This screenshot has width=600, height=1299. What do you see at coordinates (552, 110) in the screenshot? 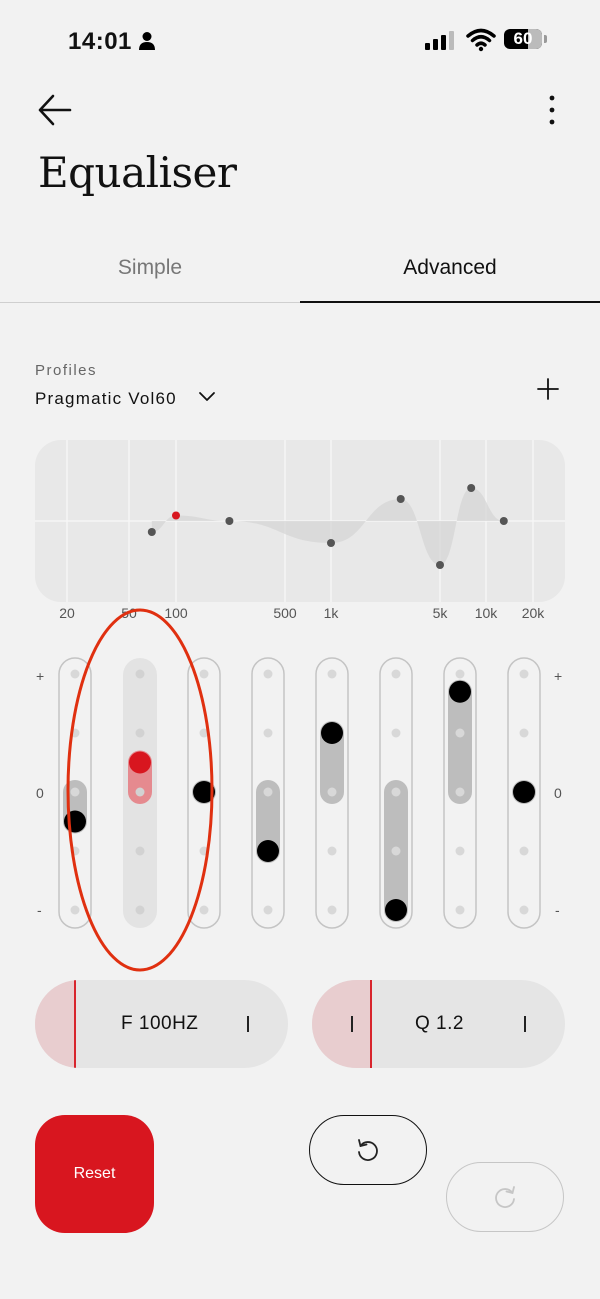
I see `more-options-icon` at bounding box center [552, 110].